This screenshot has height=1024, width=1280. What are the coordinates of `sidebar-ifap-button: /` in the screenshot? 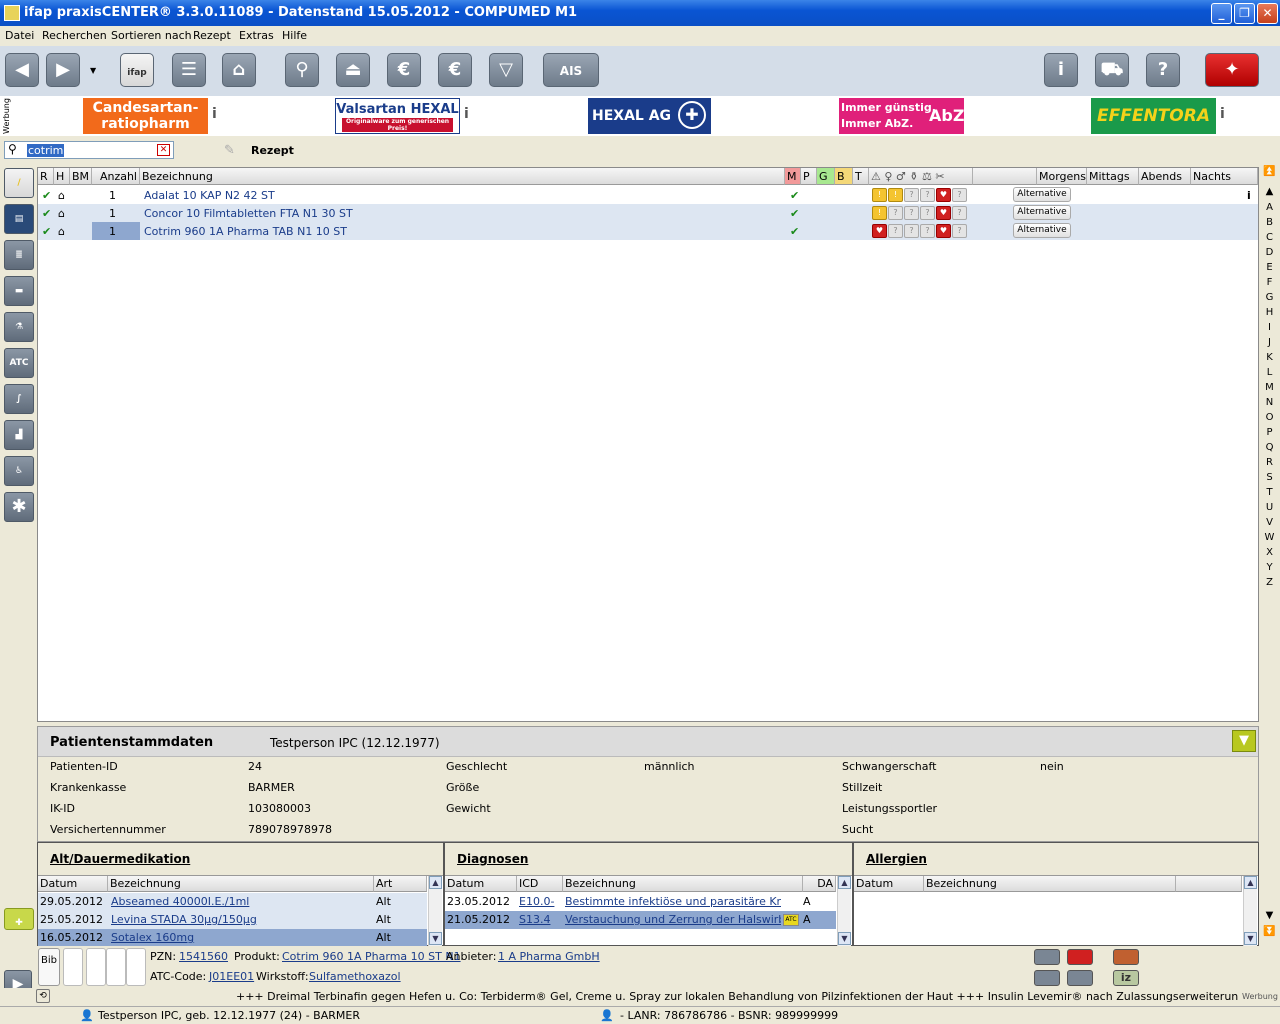 It's located at (19, 183).